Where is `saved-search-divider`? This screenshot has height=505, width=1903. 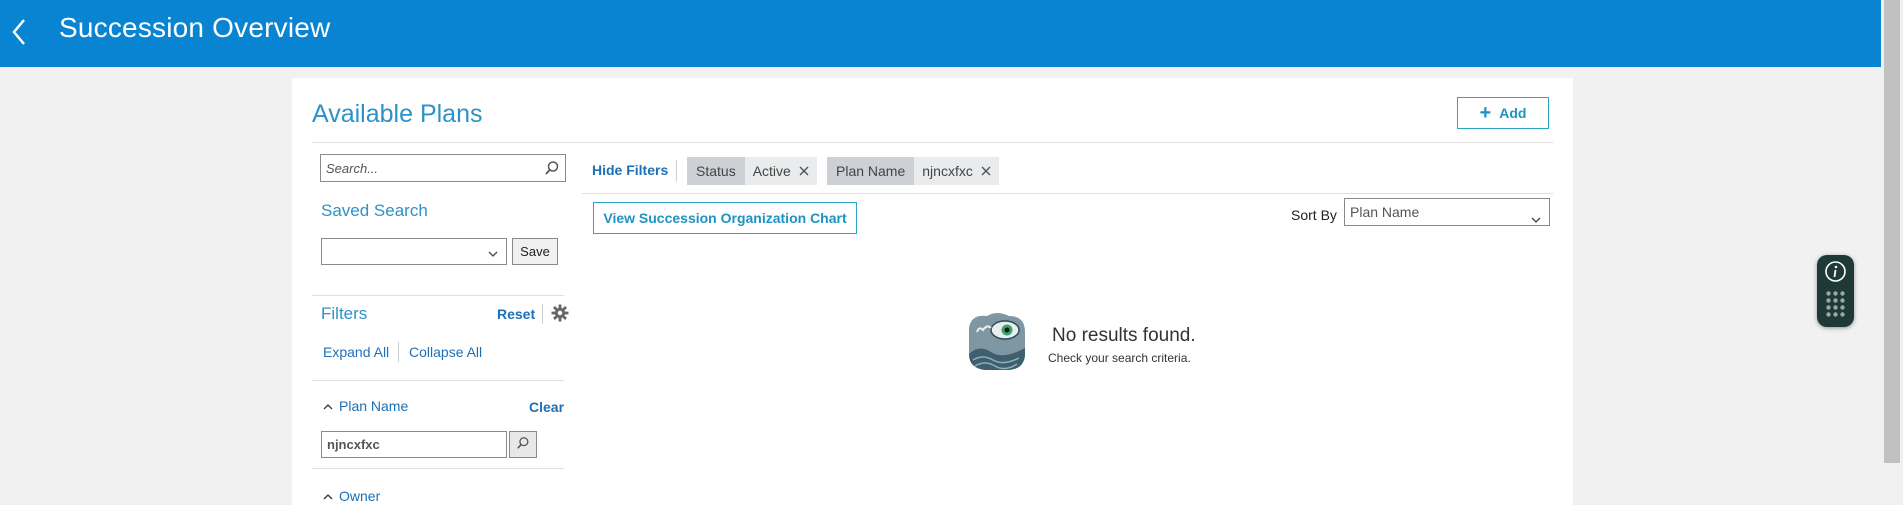
saved-search-divider is located at coordinates (438, 295).